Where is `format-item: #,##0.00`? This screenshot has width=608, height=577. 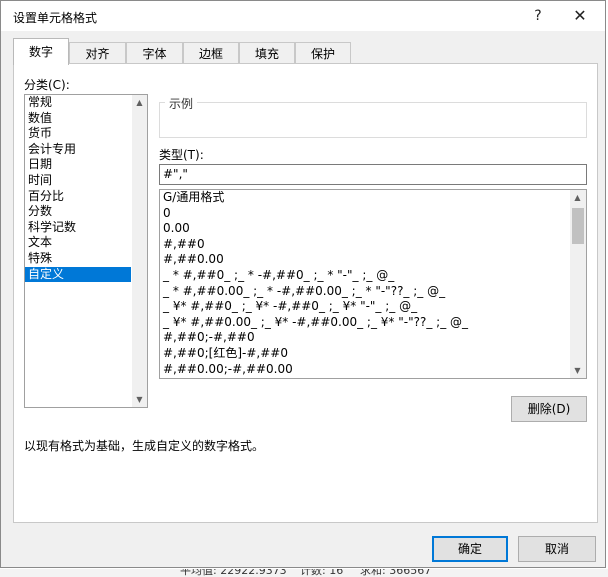 format-item: #,##0.00 is located at coordinates (364, 260).